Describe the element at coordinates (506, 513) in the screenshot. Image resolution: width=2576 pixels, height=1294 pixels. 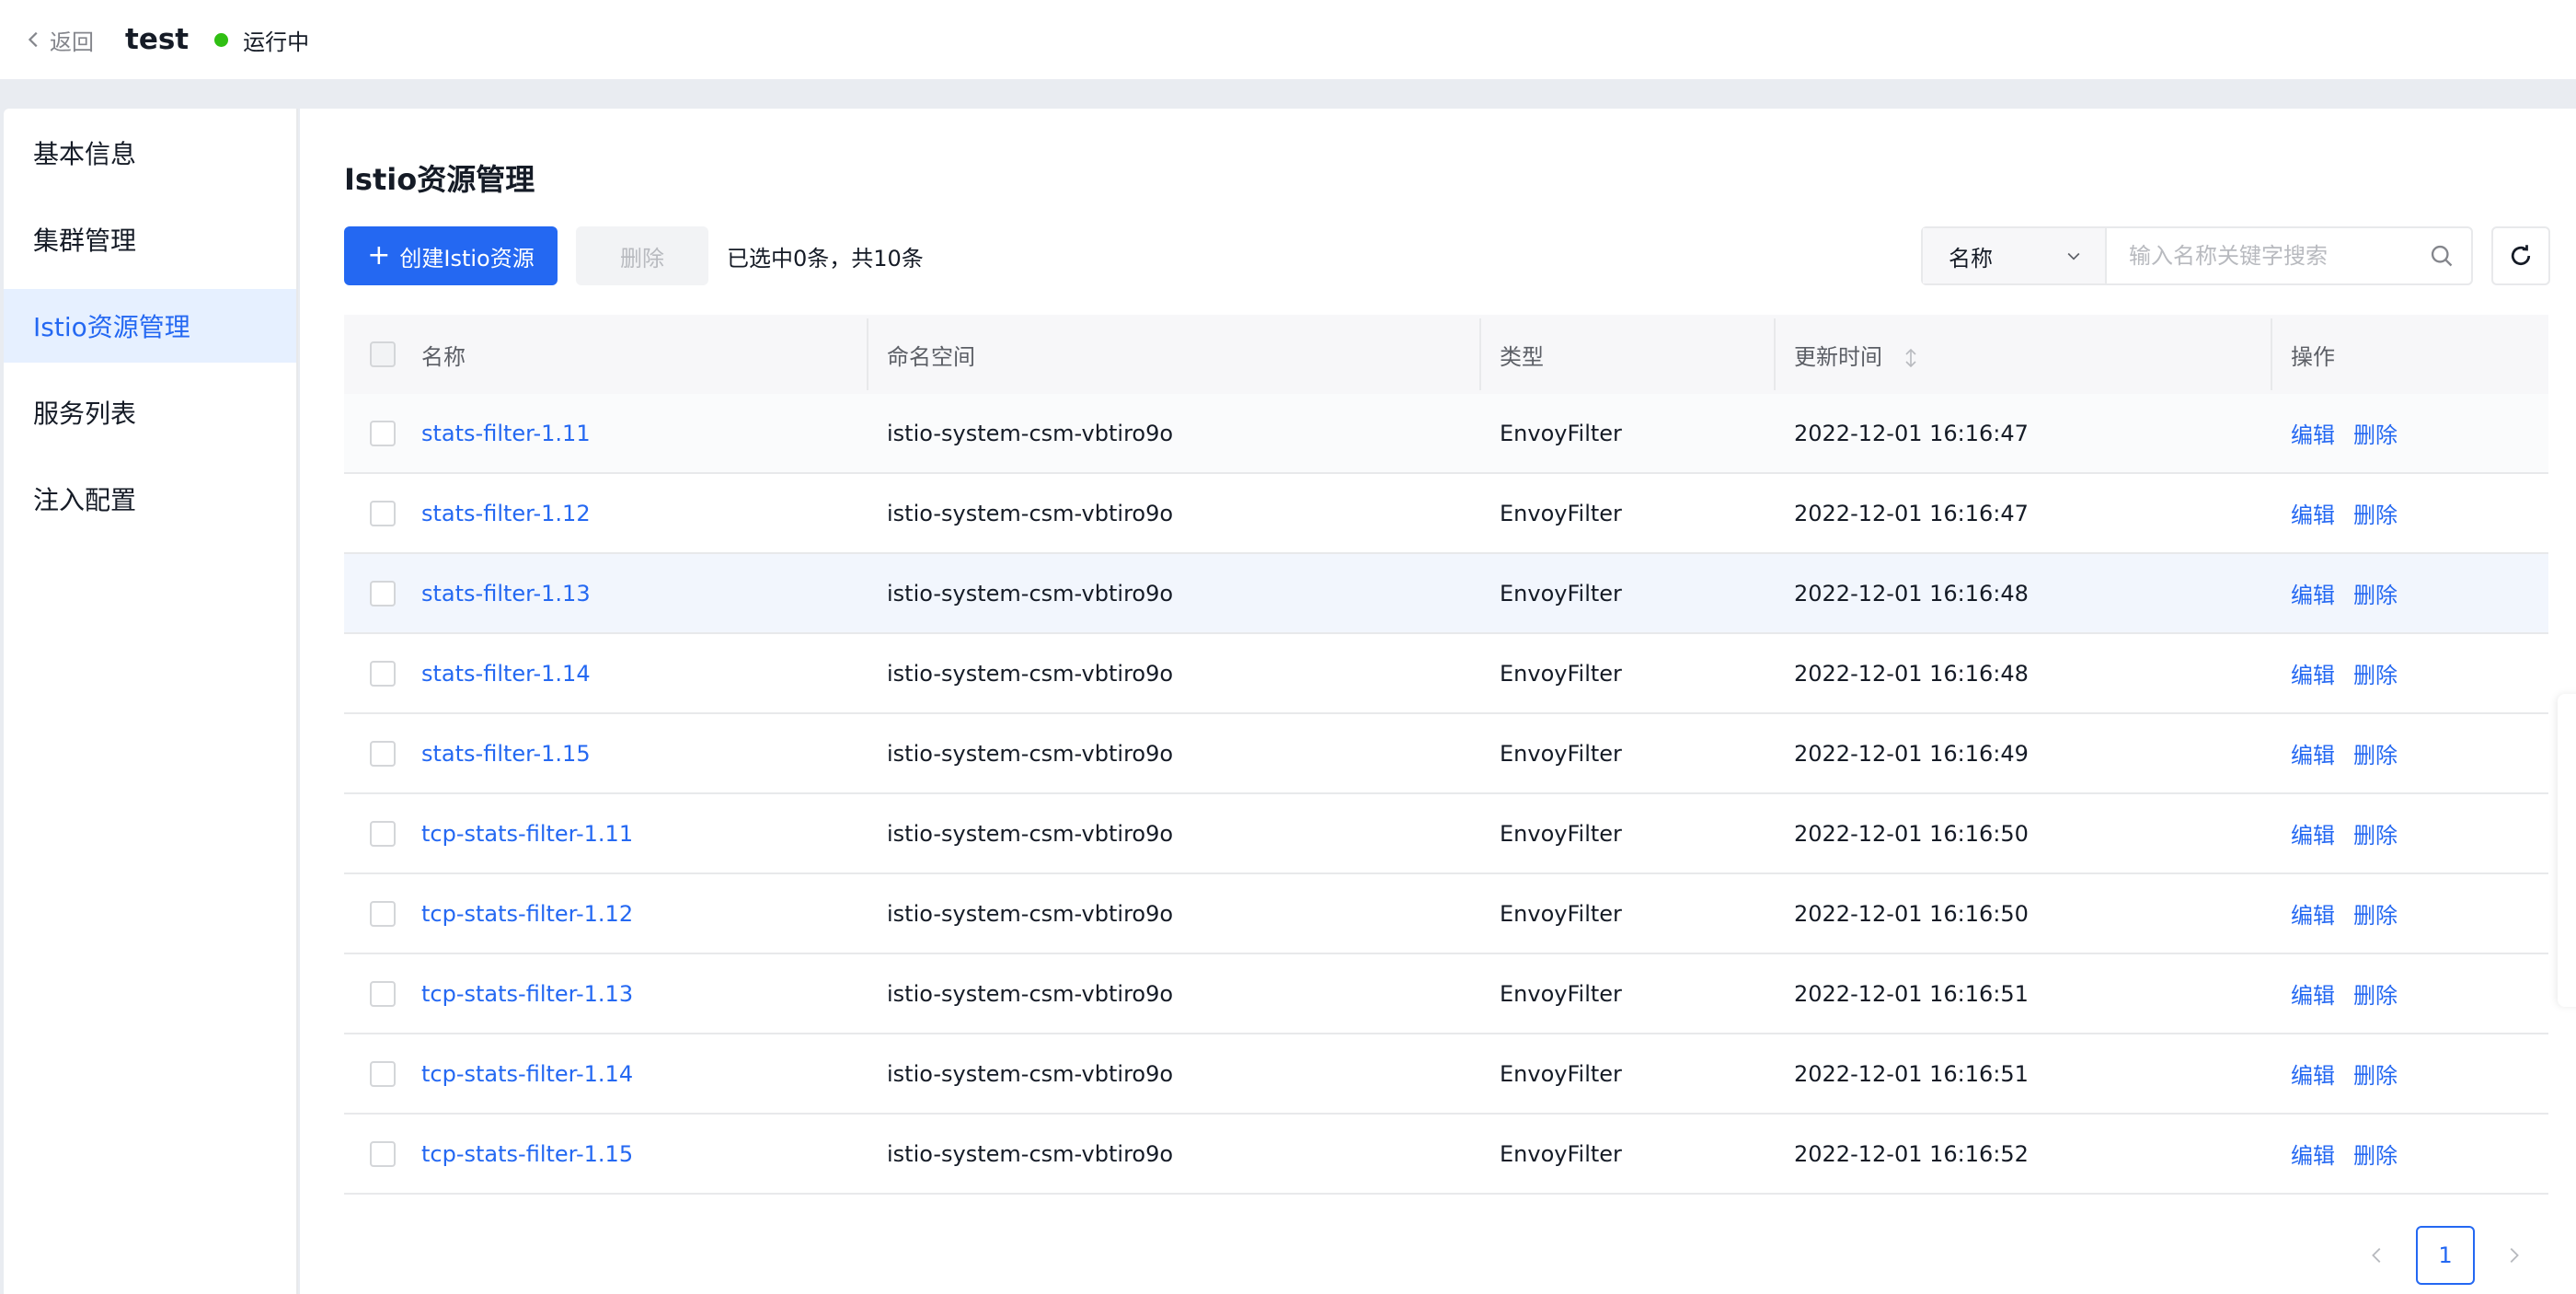
I see `resource-name-link: stats-filter-1.12` at that location.